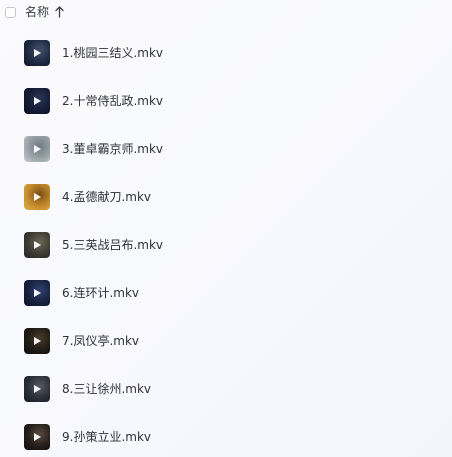  What do you see at coordinates (106, 437) in the screenshot?
I see `file-name: 9.孙策立业.mkv` at bounding box center [106, 437].